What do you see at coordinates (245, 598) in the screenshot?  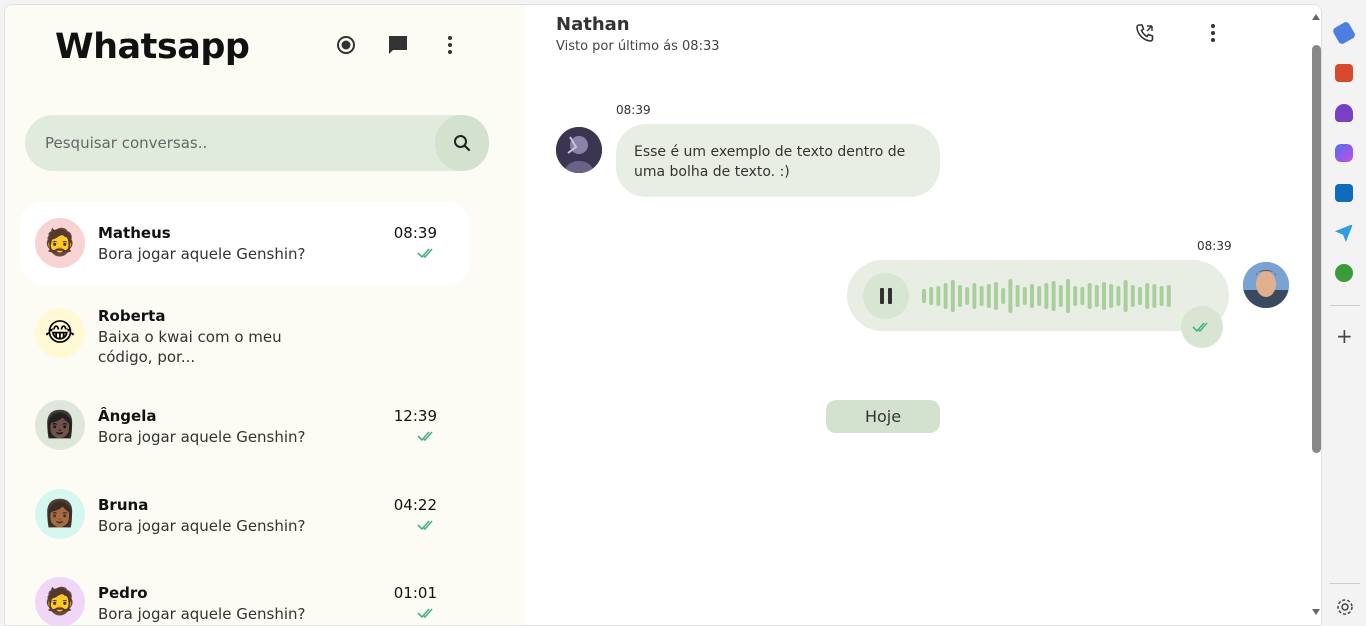 I see `chat-list-item: 🧔 Pedro Bora jogar aquele Genshin? 01:01` at bounding box center [245, 598].